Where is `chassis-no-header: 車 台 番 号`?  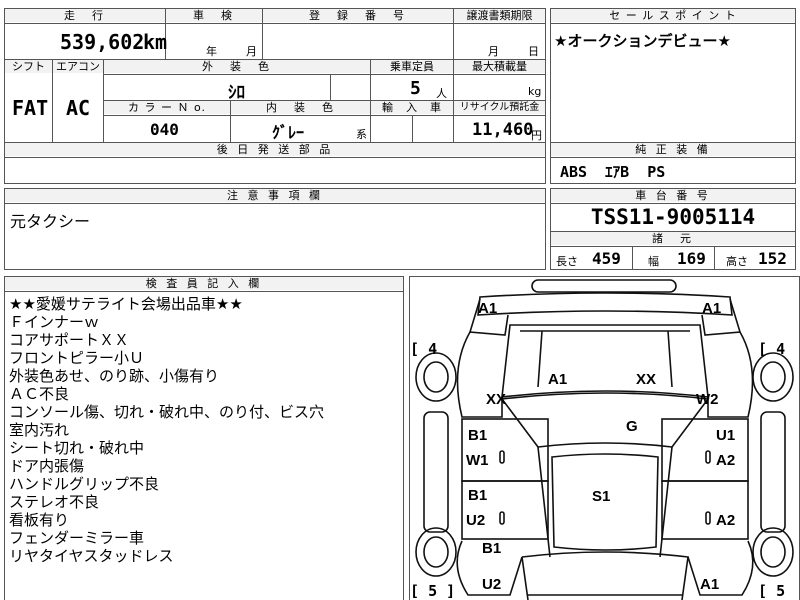
chassis-no-header: 車 台 番 号 is located at coordinates (673, 195).